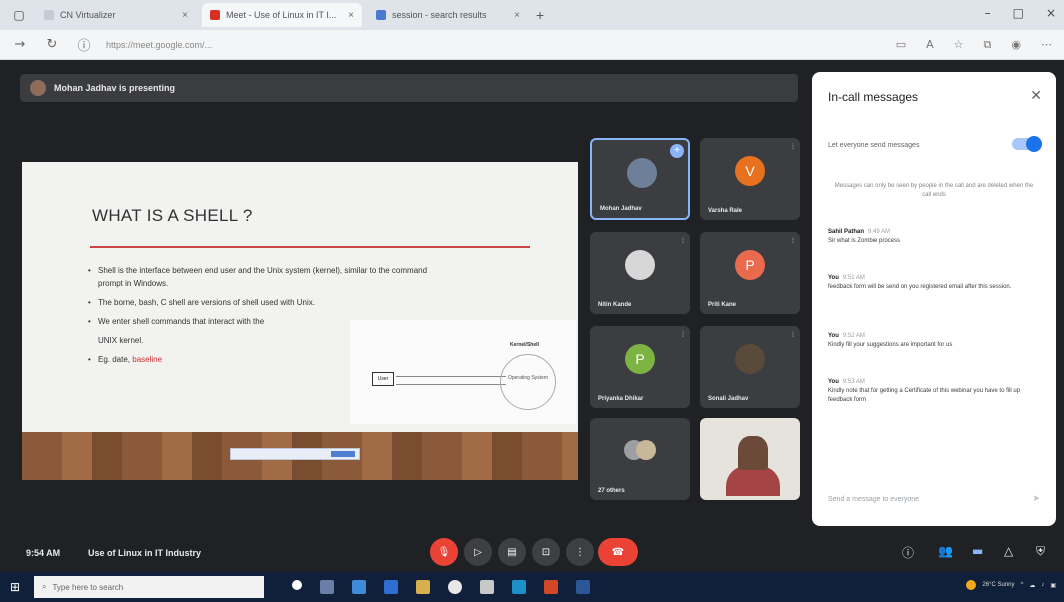 This screenshot has width=1064, height=602. What do you see at coordinates (988, 45) in the screenshot?
I see `collections-icon: ⧉` at bounding box center [988, 45].